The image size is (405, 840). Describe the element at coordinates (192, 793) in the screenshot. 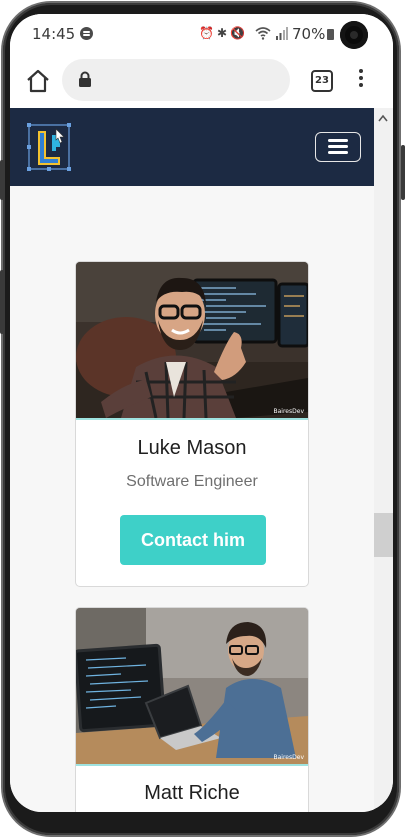

I see `team-member-name: Matt Riche` at that location.